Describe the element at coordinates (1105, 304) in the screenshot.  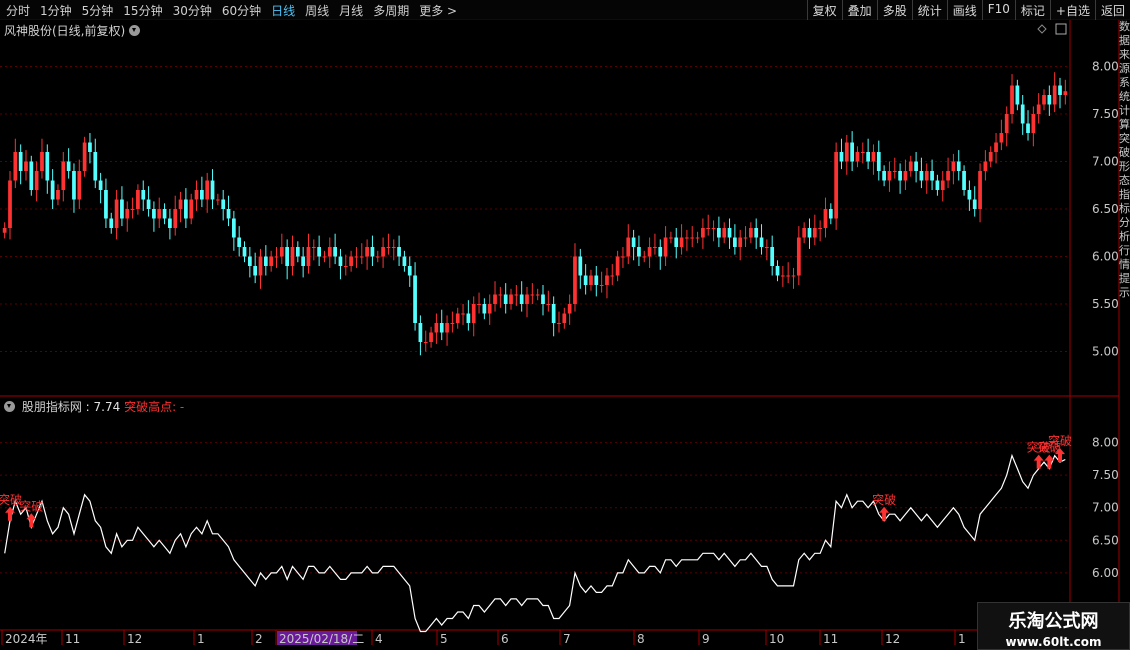
I see `price-axis-label: 5.50` at that location.